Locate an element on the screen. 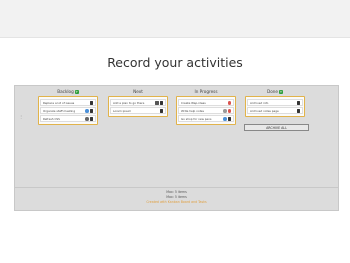  card-text: Archived info is located at coordinates (259, 103).